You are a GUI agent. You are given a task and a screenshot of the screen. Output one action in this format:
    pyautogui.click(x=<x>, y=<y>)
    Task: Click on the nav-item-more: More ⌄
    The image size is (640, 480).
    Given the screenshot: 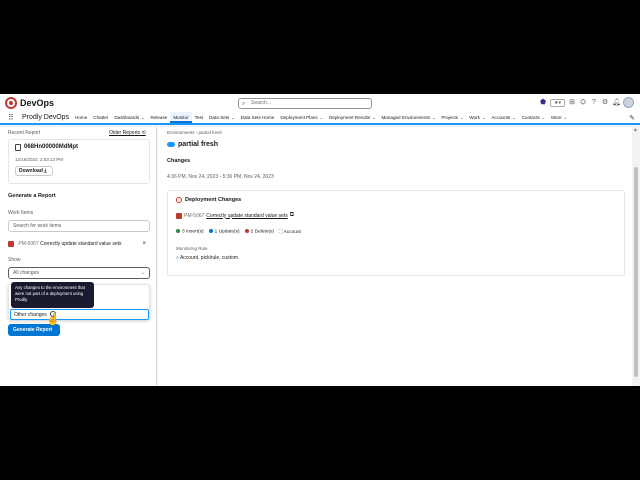 What is the action you would take?
    pyautogui.click(x=559, y=117)
    